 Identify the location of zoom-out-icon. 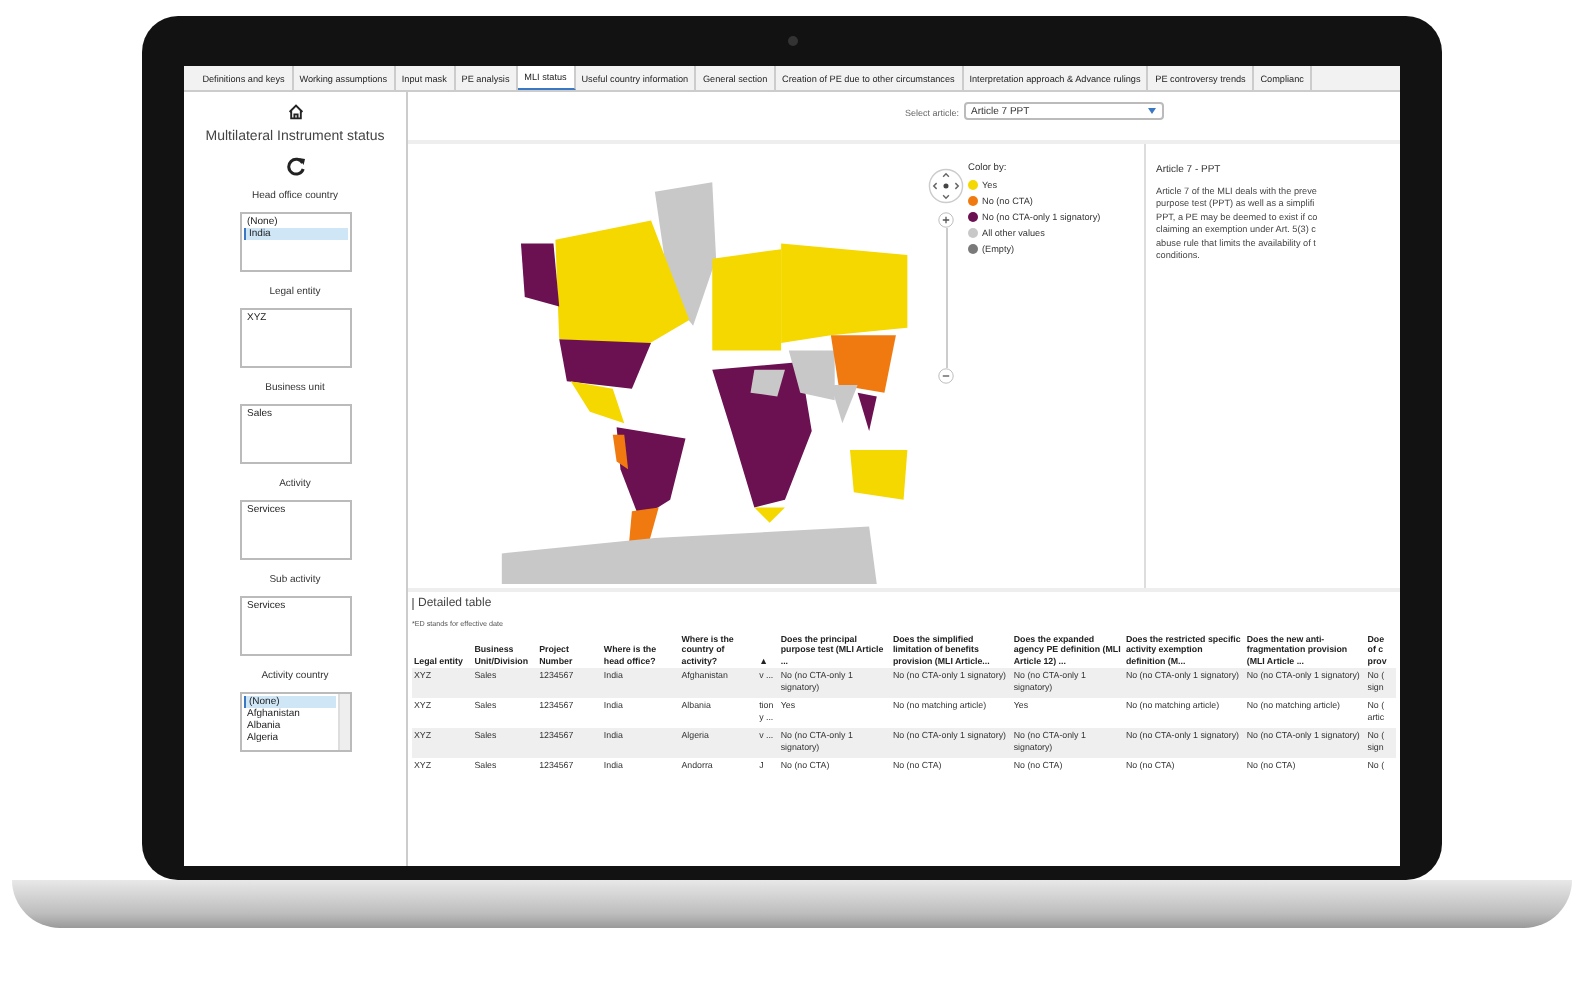
(946, 376).